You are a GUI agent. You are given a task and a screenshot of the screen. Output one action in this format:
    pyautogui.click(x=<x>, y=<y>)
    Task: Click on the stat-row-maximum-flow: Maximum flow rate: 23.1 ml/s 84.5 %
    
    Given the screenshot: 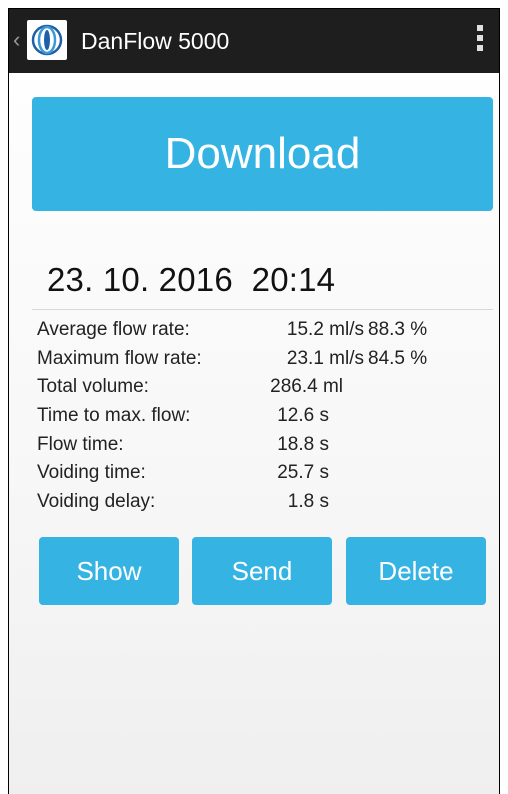 What is the action you would take?
    pyautogui.click(x=262, y=359)
    